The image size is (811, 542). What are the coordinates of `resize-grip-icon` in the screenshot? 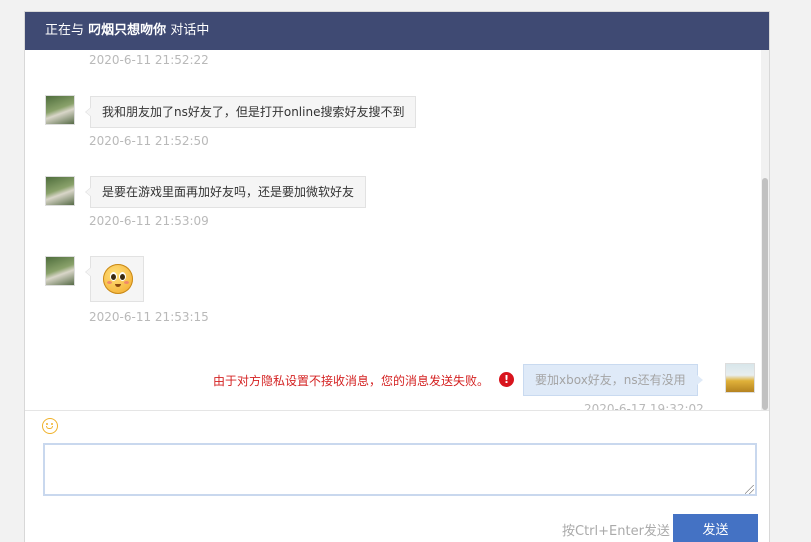 It's located at (749, 489).